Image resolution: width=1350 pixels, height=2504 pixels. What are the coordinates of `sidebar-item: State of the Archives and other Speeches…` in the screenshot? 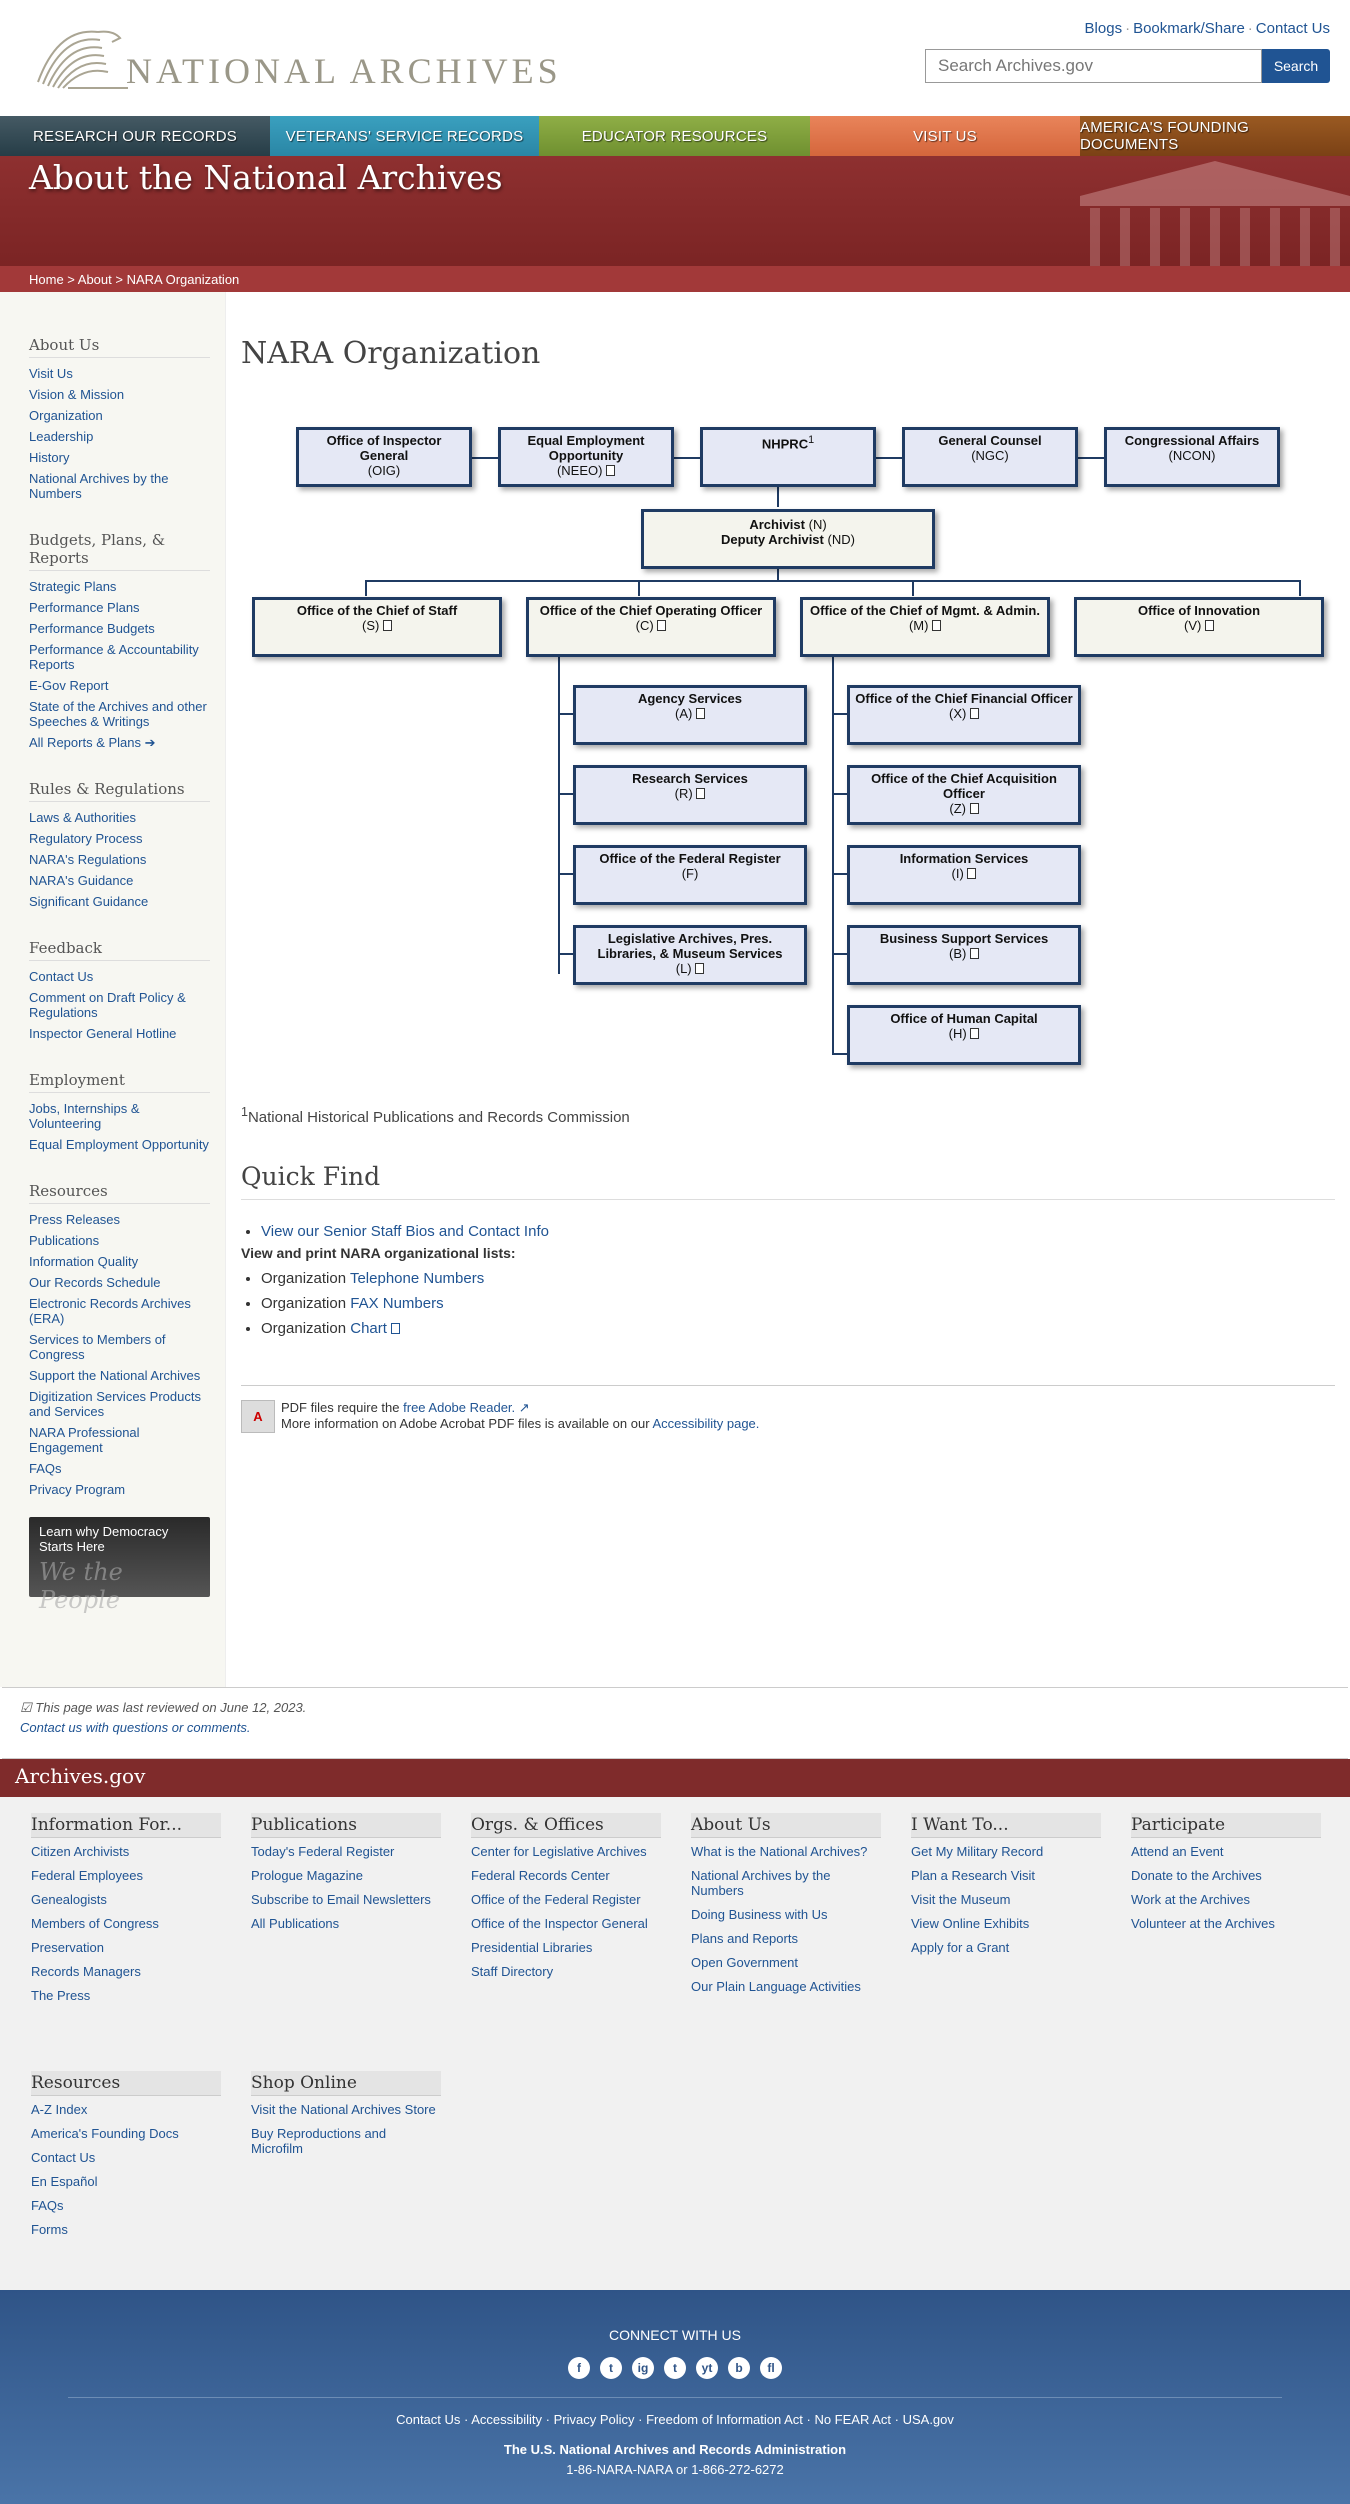 It's located at (119, 714).